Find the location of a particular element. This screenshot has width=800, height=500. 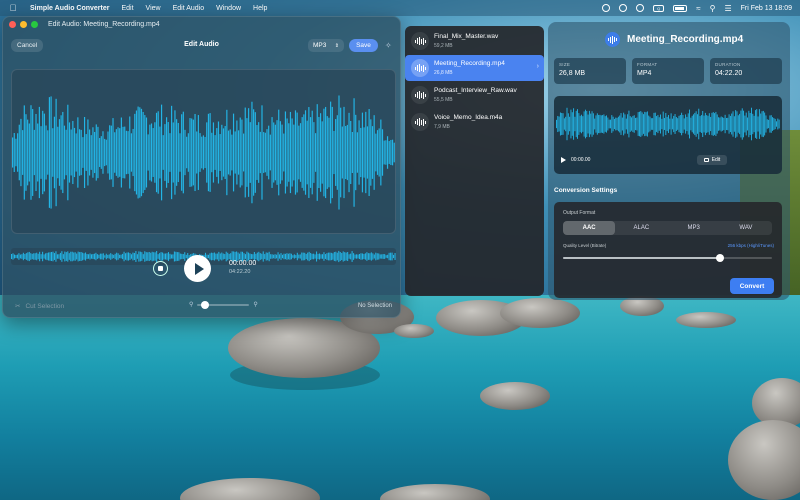

file-size: 59,2 MB is located at coordinates (443, 46).